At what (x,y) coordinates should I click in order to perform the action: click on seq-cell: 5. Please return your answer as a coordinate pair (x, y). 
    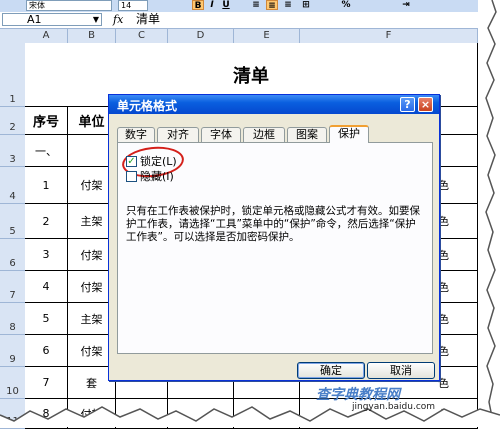
    Looking at the image, I should click on (46, 319).